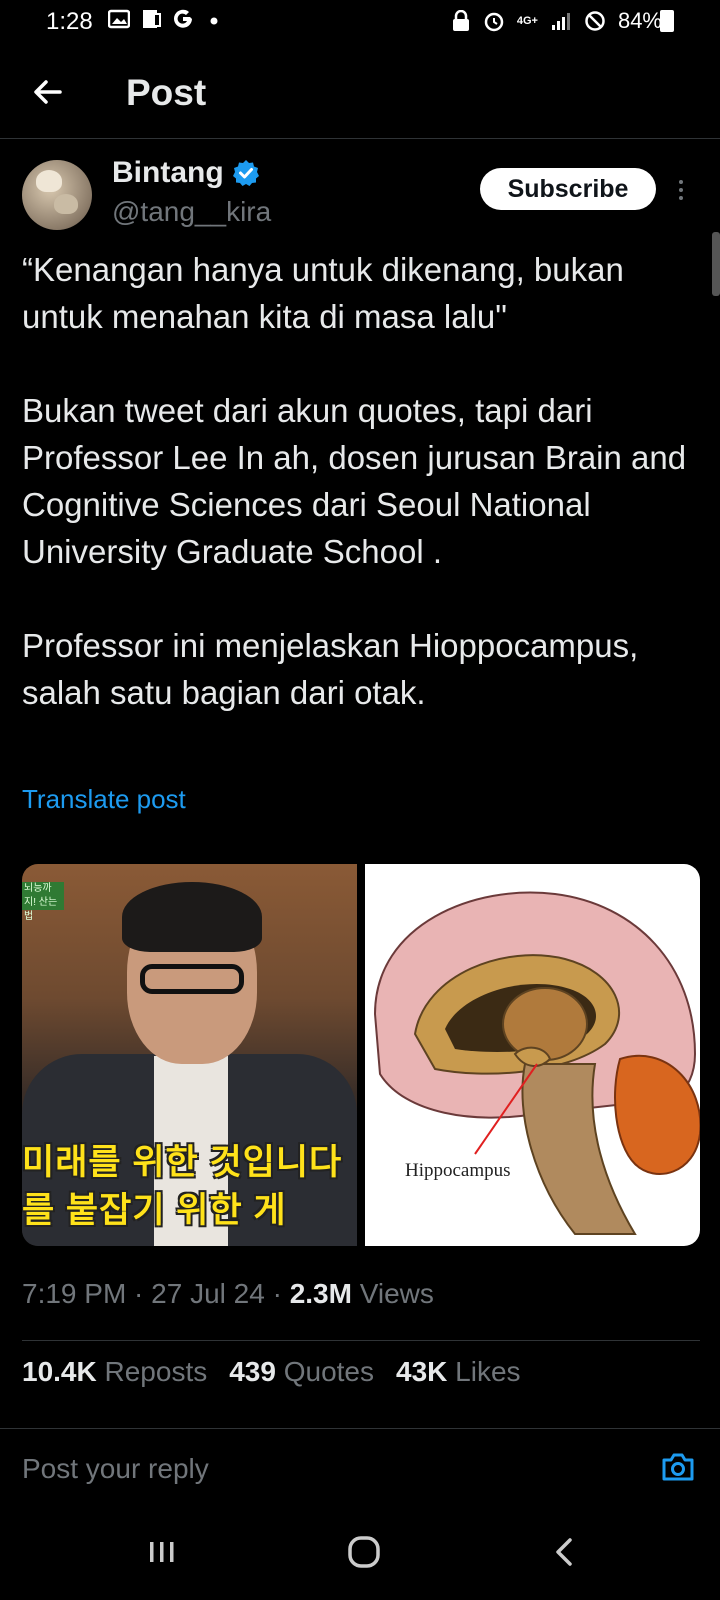 Image resolution: width=720 pixels, height=1600 pixels. Describe the element at coordinates (460, 20) in the screenshot. I see `lock-icon` at that location.